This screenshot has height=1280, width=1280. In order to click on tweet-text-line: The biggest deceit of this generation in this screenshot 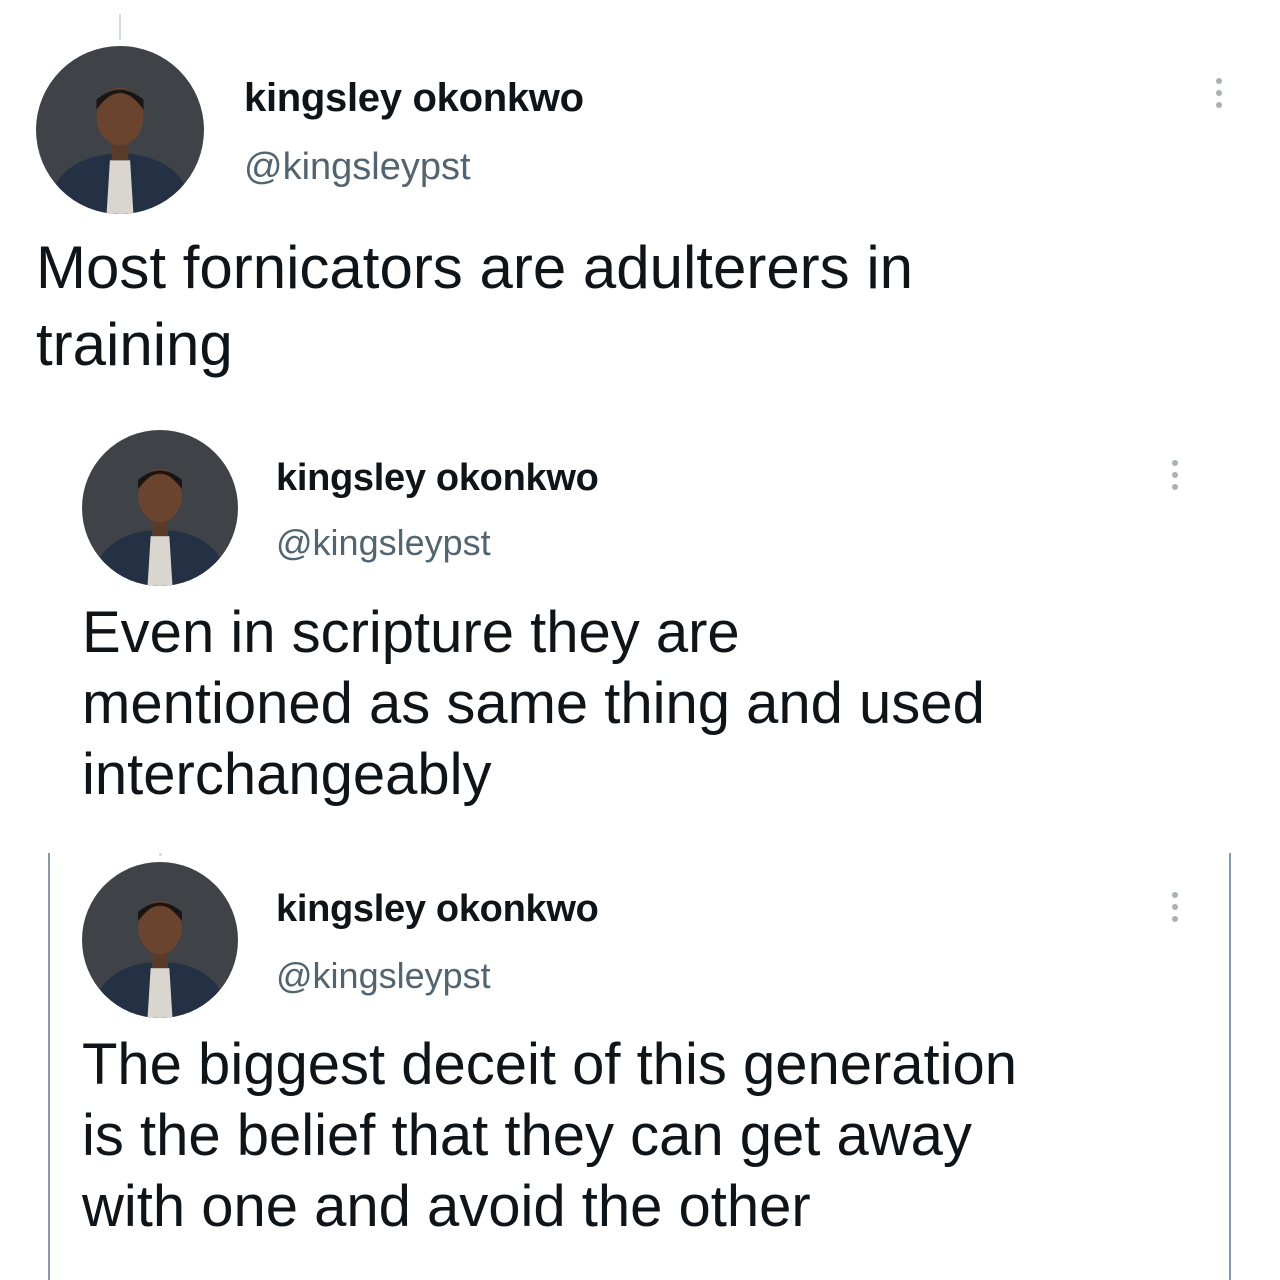, I will do `click(550, 1064)`.